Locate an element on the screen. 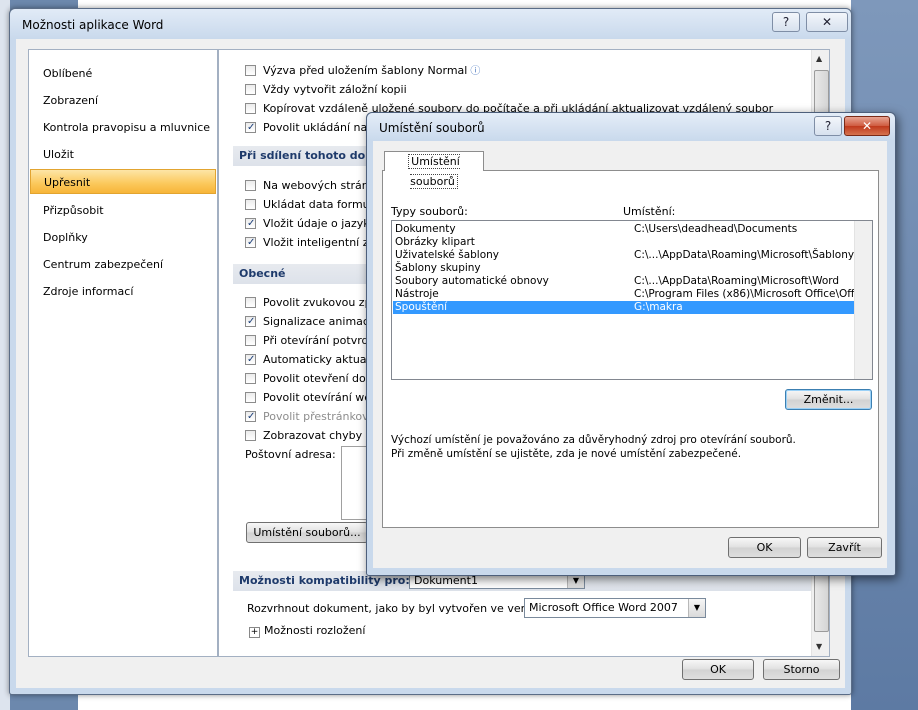 The width and height of the screenshot is (918, 710). sidebar-item-label: Přizpůsobit is located at coordinates (73, 210).